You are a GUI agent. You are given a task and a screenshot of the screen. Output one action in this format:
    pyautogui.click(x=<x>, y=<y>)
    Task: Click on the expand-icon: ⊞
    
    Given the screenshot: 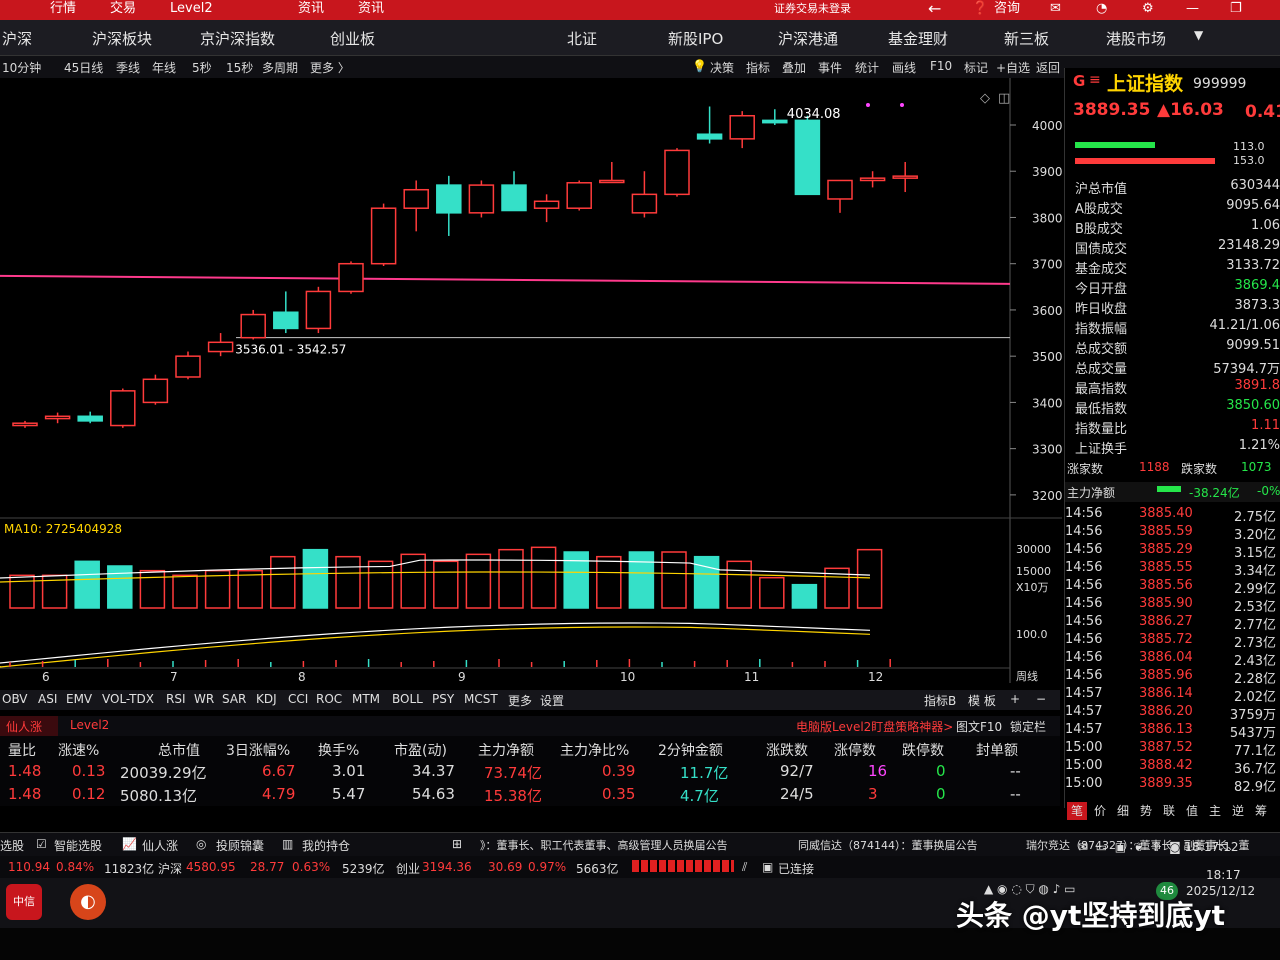 What is the action you would take?
    pyautogui.click(x=457, y=844)
    